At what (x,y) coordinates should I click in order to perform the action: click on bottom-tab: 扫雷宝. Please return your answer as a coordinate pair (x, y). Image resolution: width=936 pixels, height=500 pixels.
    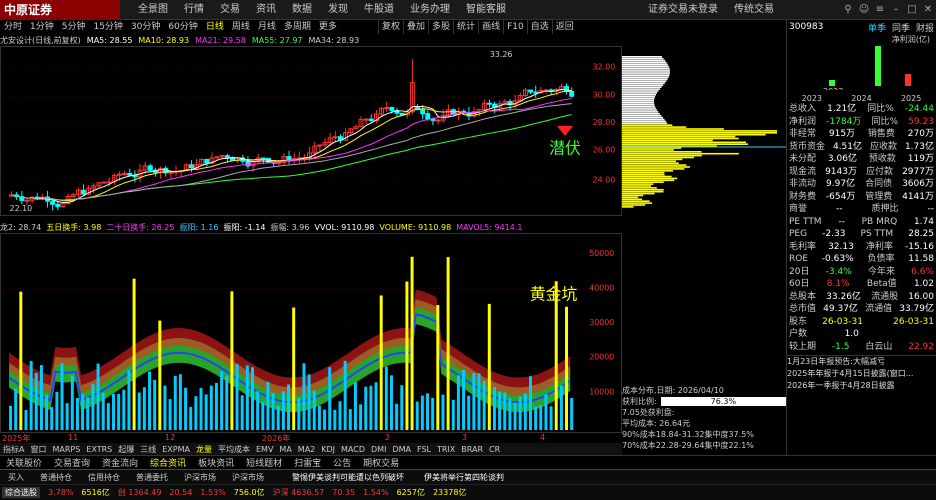
    Looking at the image, I should click on (307, 462).